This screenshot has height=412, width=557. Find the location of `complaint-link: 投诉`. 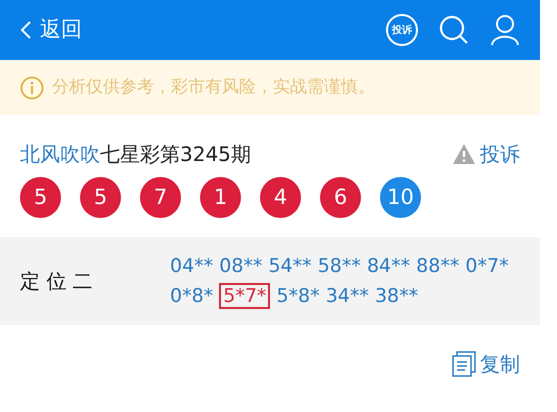

complaint-link: 投诉 is located at coordinates (486, 154).